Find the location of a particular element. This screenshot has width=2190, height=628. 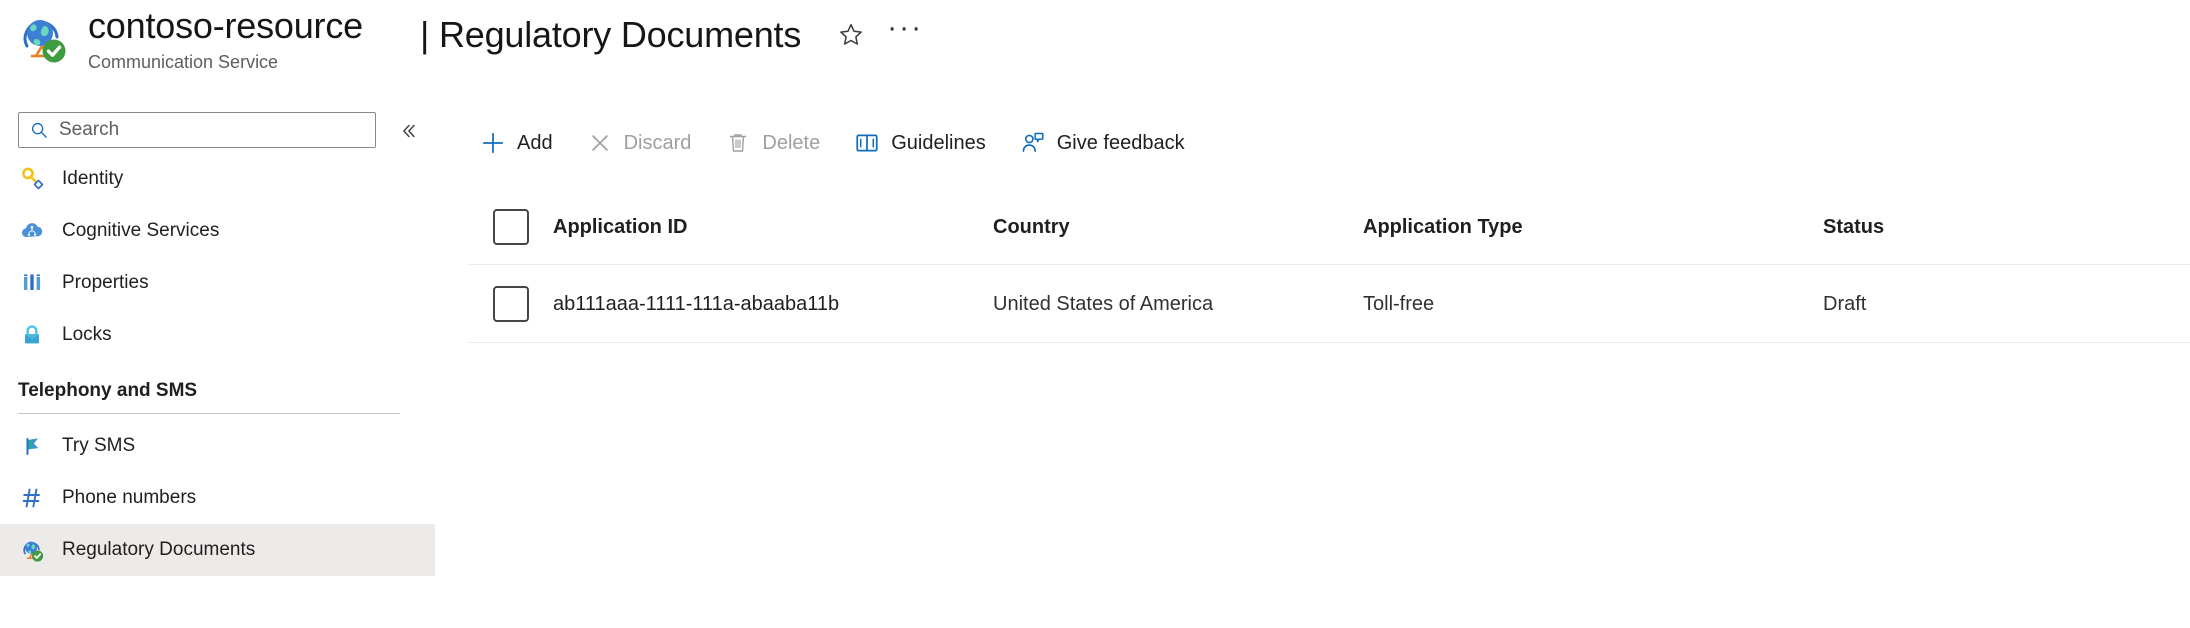

cognitive-cloud-icon is located at coordinates (32, 231).